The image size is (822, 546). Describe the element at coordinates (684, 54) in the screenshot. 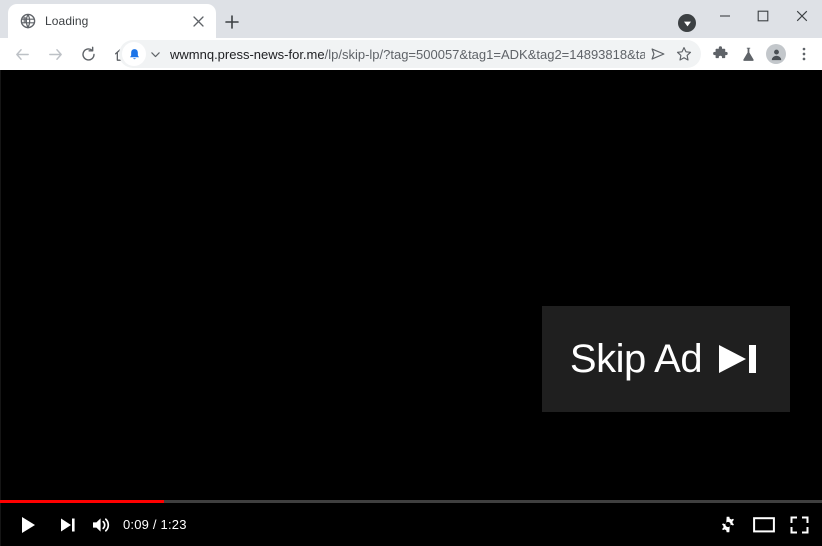

I see `star-icon` at that location.